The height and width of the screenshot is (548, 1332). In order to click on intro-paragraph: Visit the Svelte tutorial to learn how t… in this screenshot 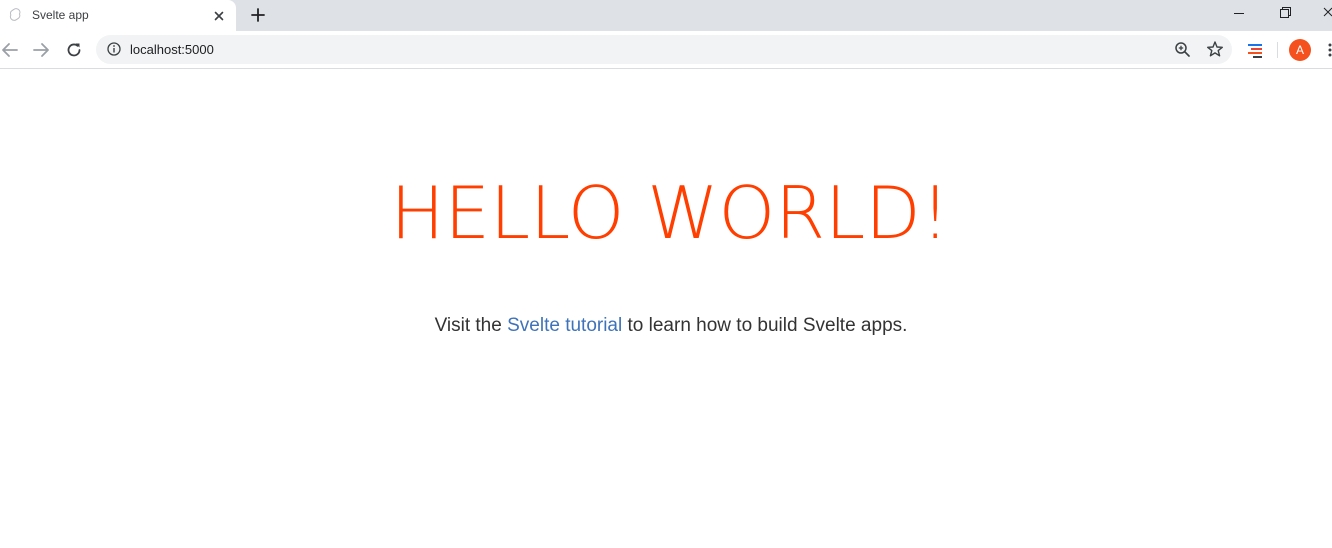, I will do `click(666, 326)`.